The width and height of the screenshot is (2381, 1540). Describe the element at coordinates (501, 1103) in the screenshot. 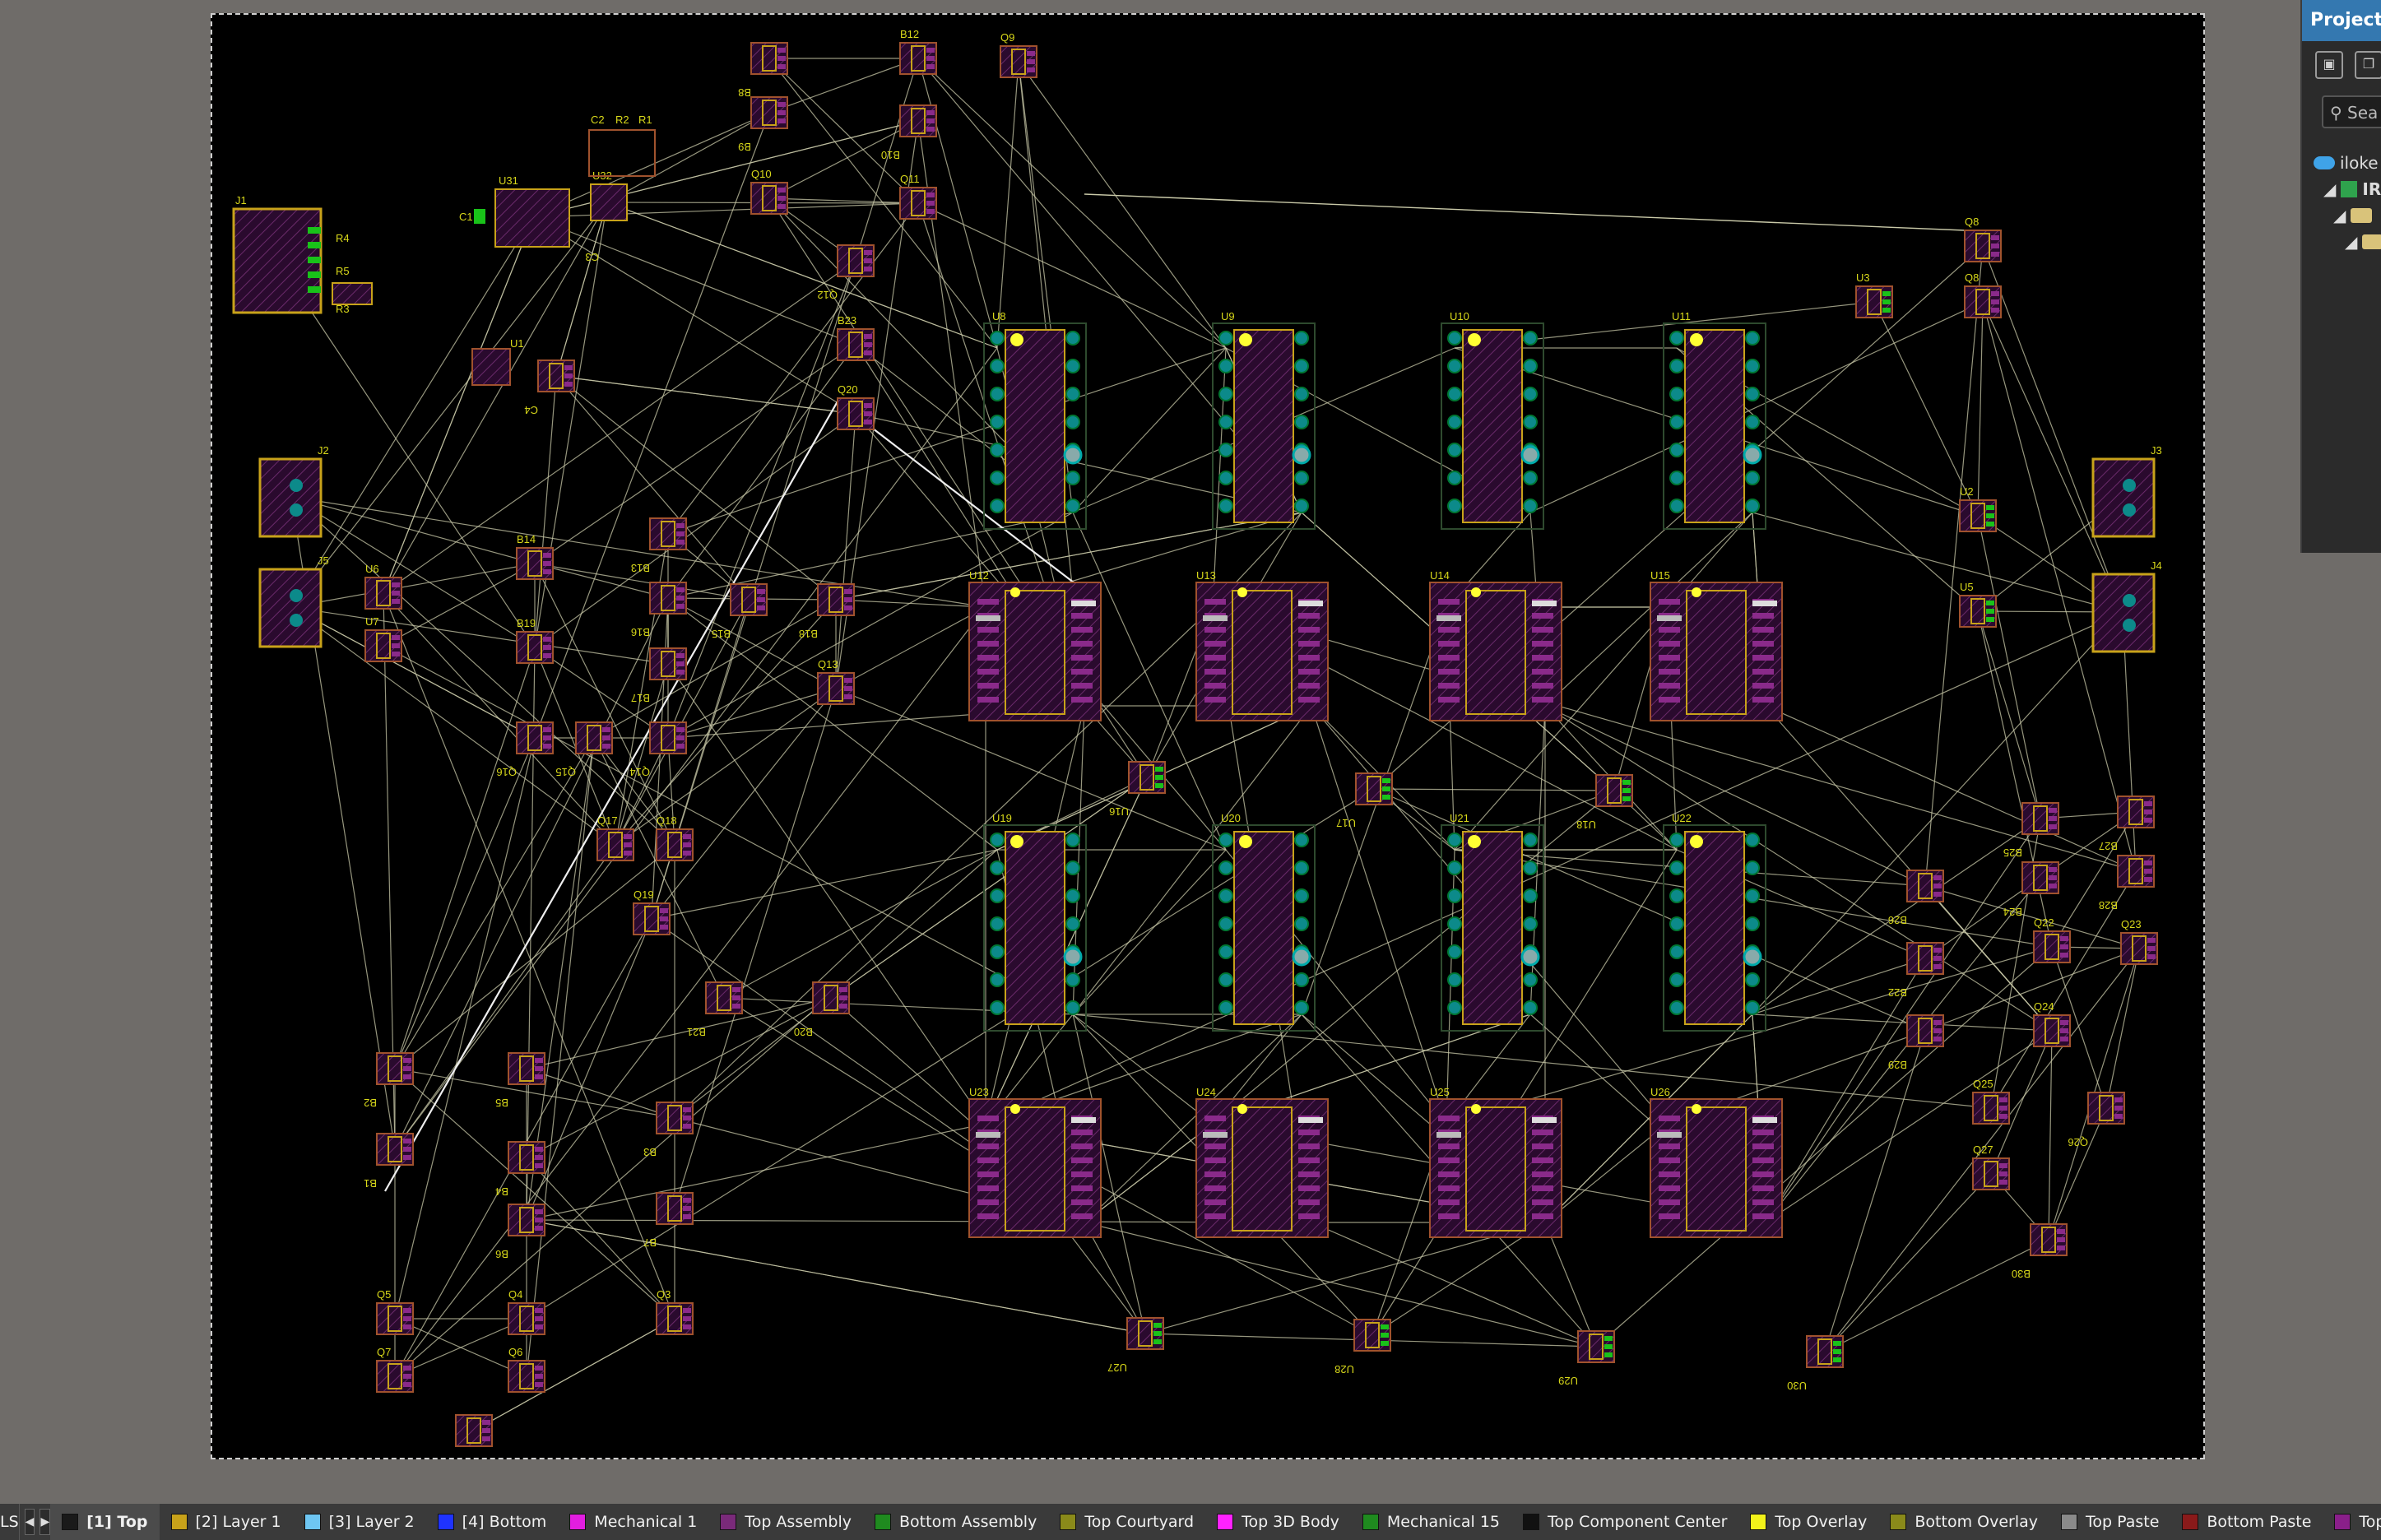

I see `designator-label: B5` at that location.